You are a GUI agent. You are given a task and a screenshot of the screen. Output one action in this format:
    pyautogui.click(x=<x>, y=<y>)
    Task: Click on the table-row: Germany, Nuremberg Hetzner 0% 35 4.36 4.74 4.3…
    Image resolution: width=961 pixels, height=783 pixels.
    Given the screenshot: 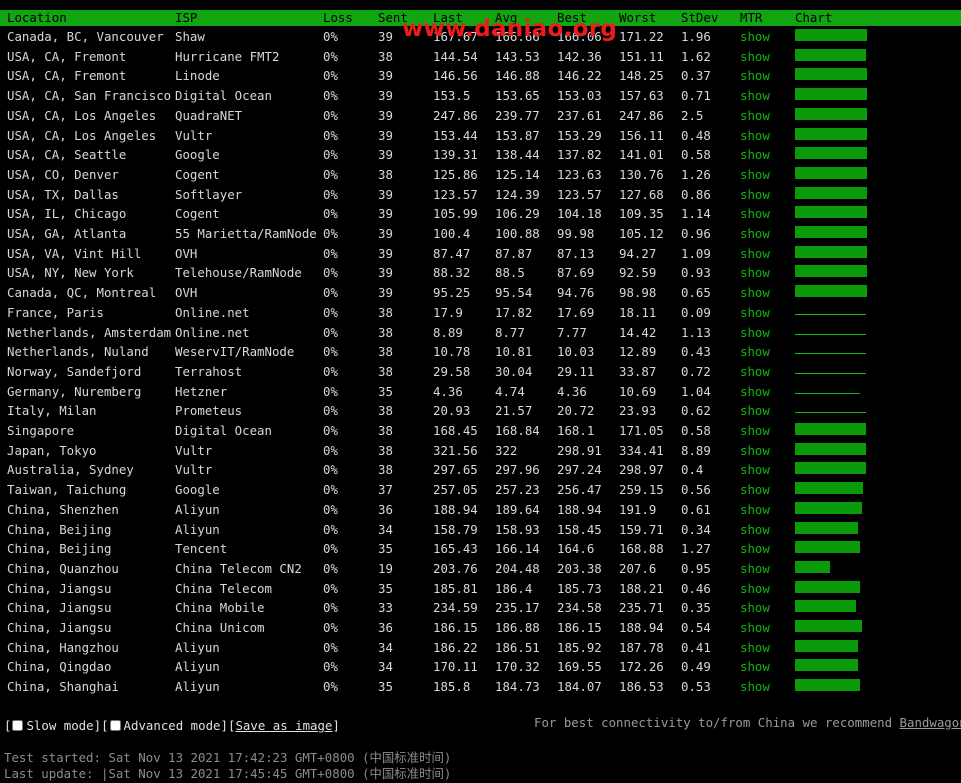 What is the action you would take?
    pyautogui.click(x=480, y=392)
    